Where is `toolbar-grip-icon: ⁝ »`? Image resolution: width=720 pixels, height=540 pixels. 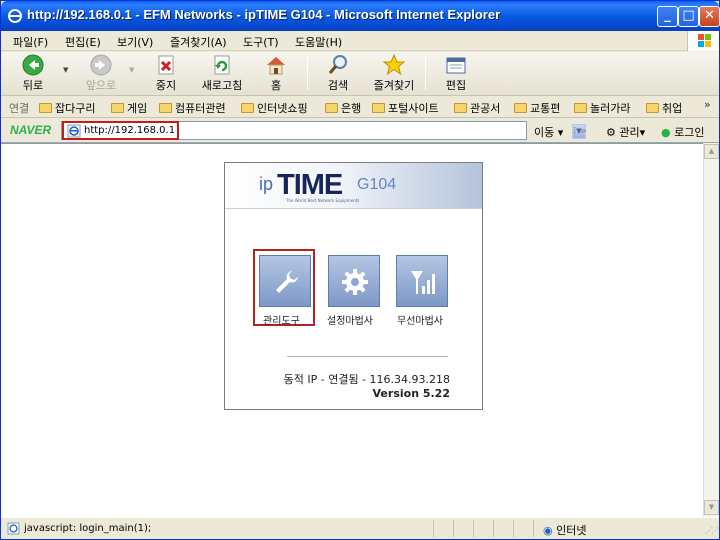 toolbar-grip-icon: ⁝ » is located at coordinates (580, 130).